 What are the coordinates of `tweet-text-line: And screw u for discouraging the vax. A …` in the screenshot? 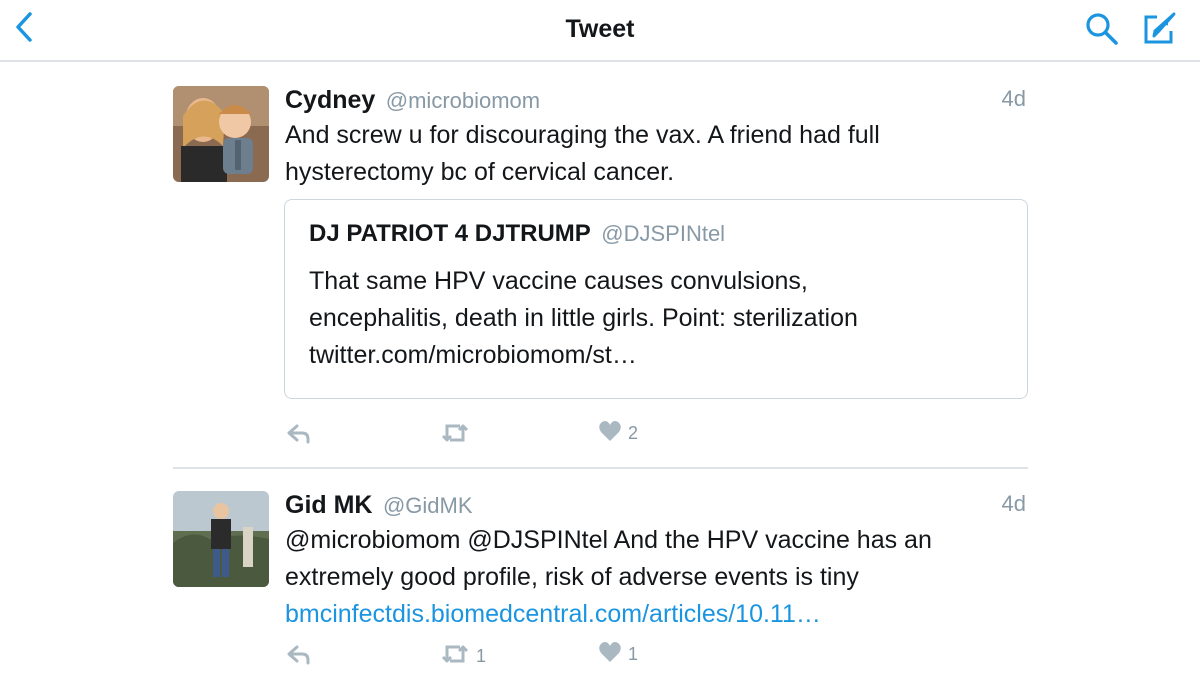 It's located at (582, 135).